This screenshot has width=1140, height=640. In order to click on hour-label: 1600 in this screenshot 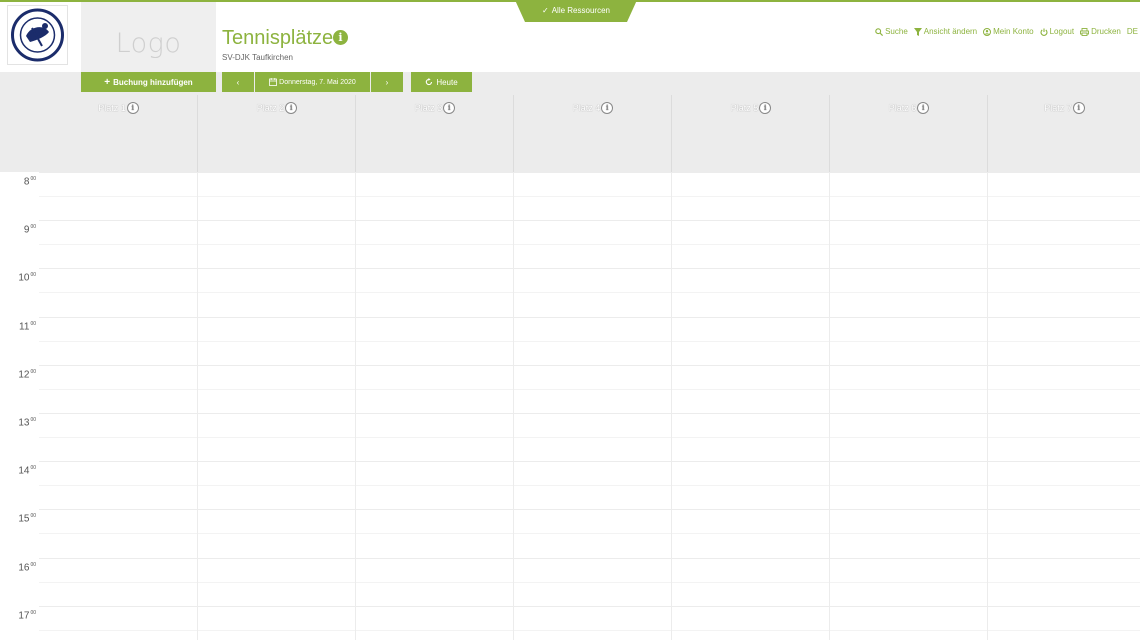, I will do `click(27, 568)`.